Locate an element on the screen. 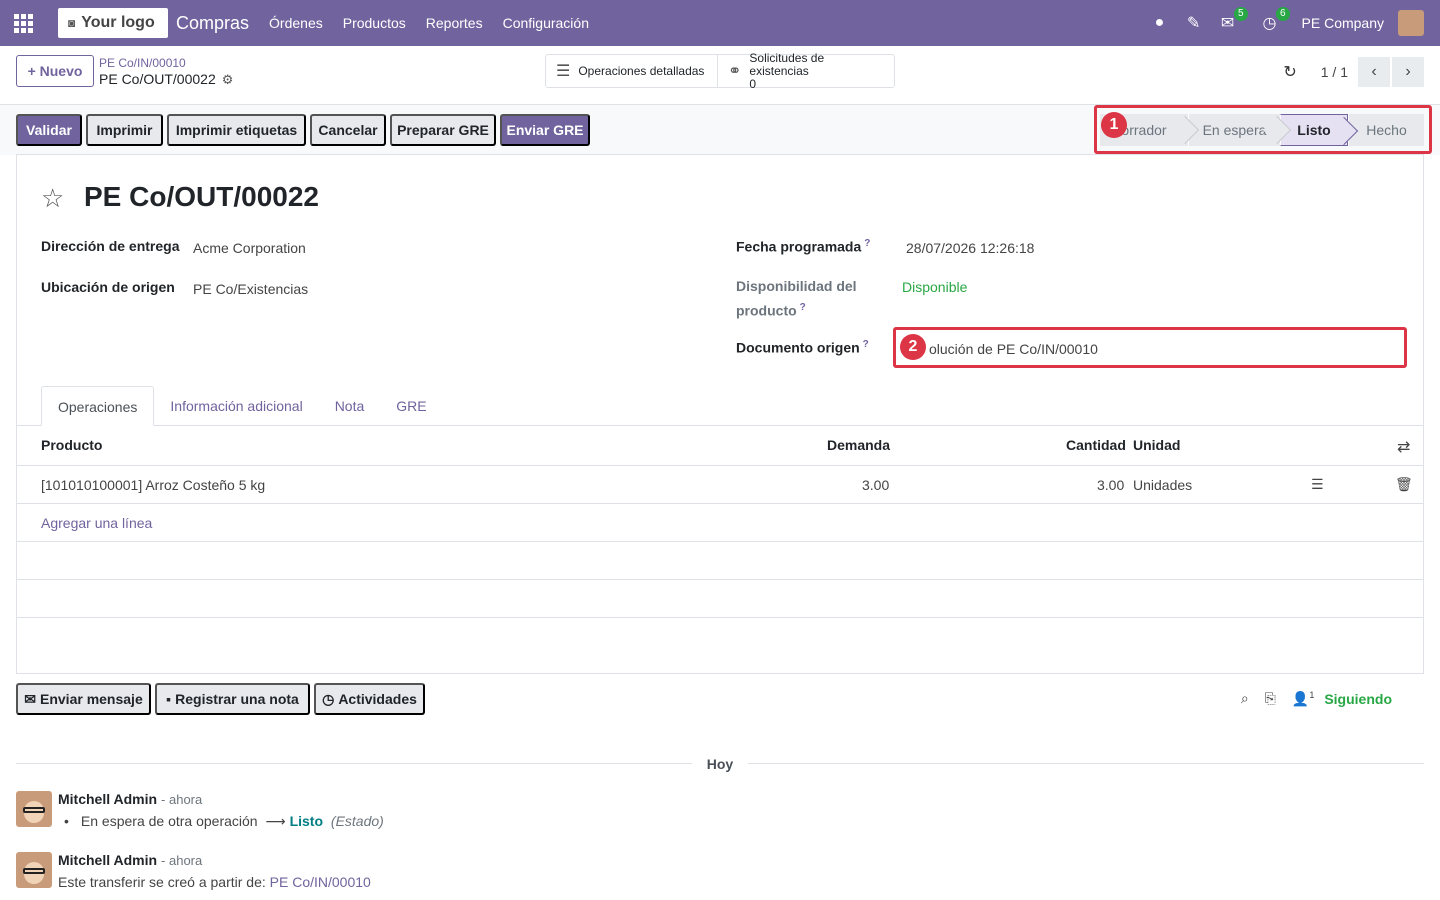 The image size is (1440, 900). chevron-left-icon: ‹ is located at coordinates (1374, 72).